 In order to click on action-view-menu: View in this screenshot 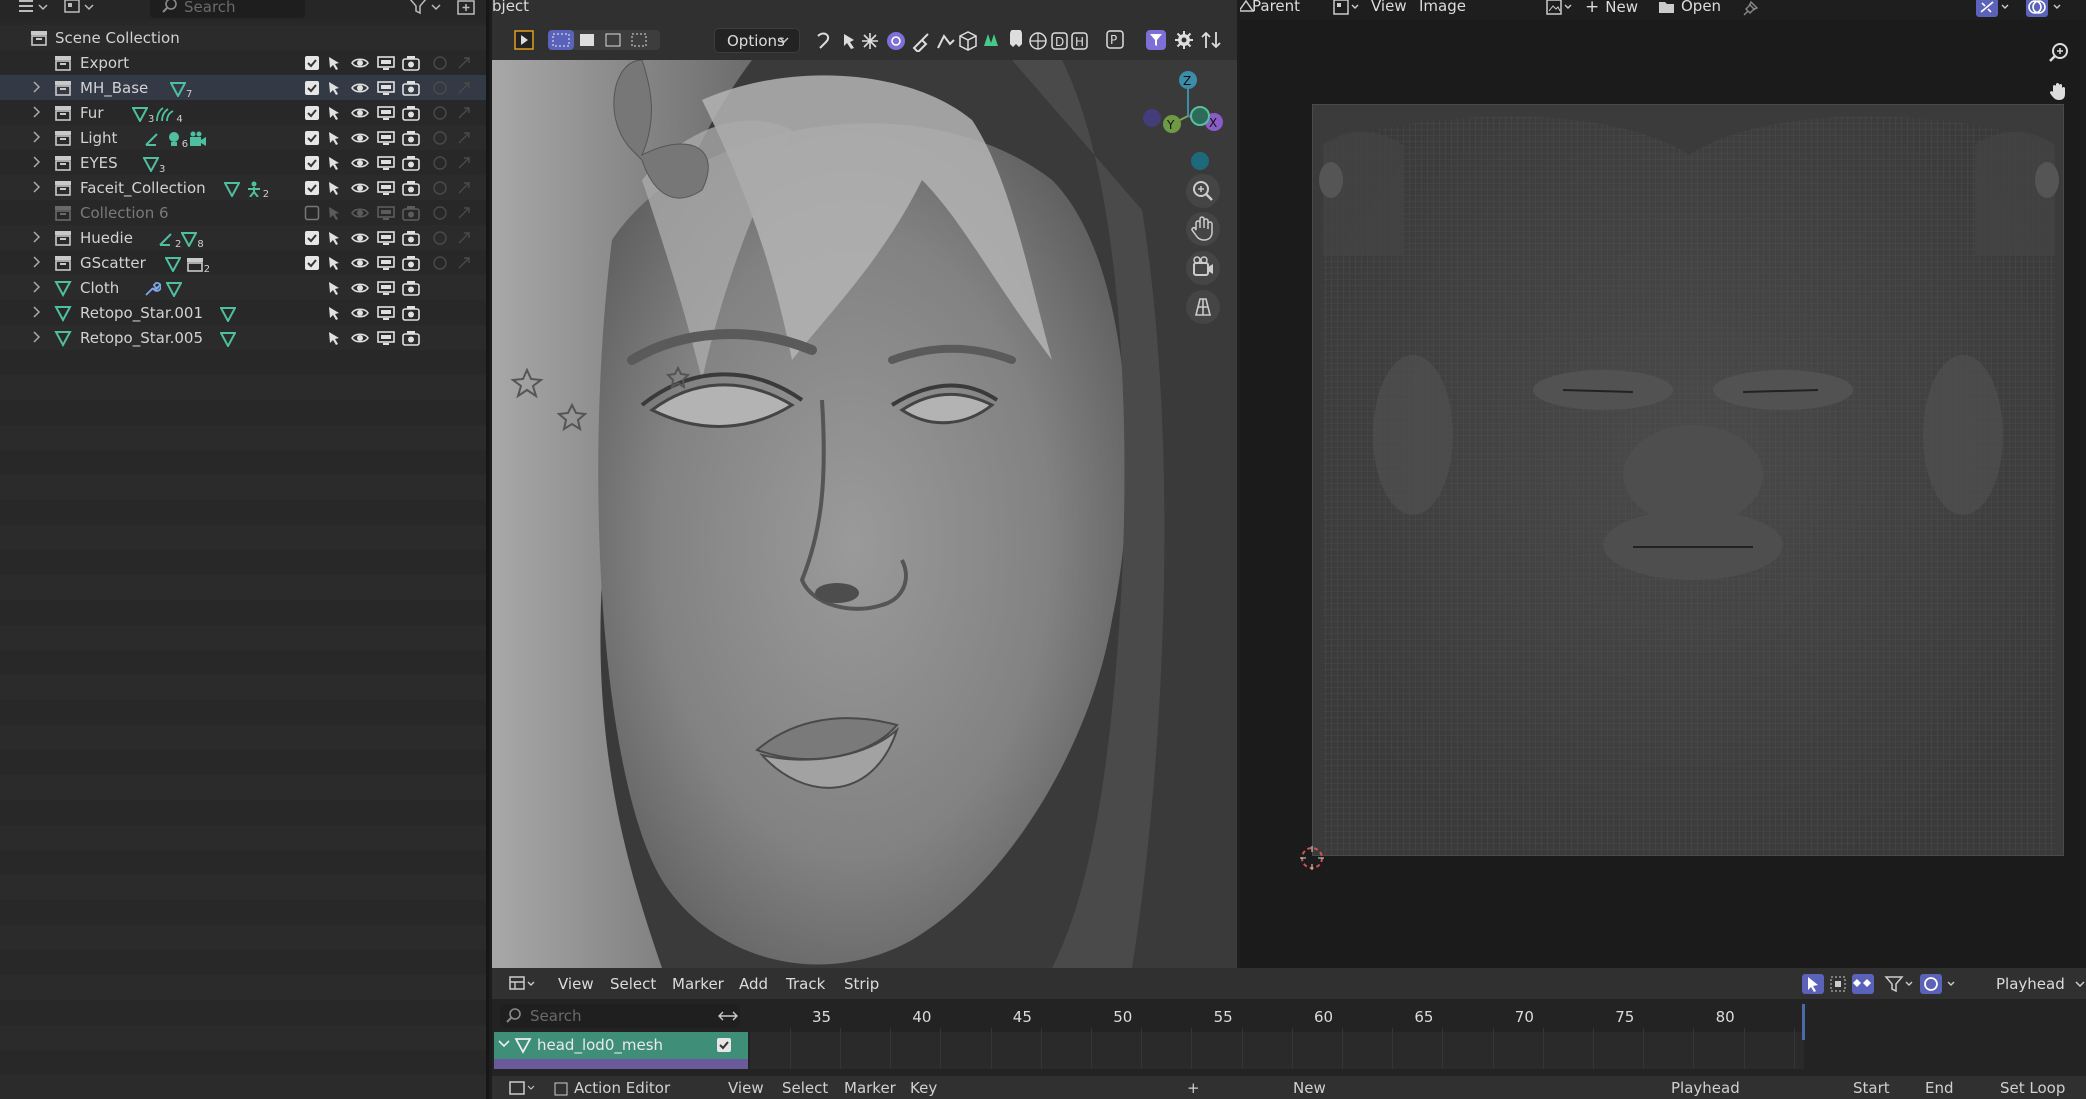, I will do `click(746, 1088)`.